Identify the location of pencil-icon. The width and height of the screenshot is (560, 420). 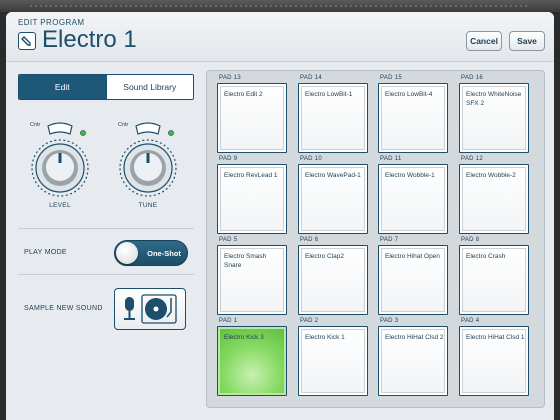
(27, 41).